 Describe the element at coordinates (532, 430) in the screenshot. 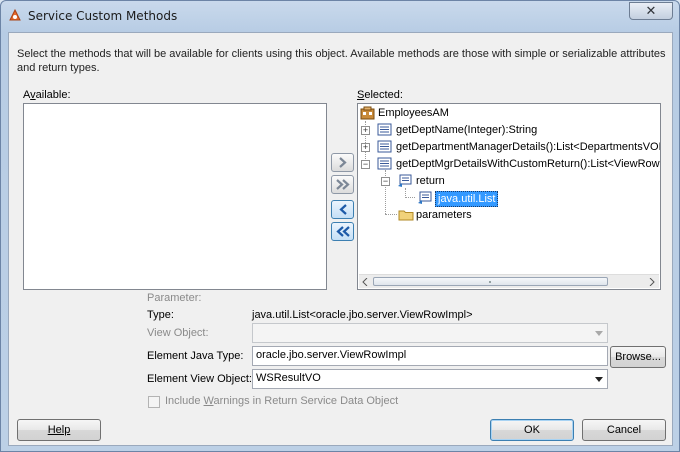

I see `ok-button: OK` at that location.